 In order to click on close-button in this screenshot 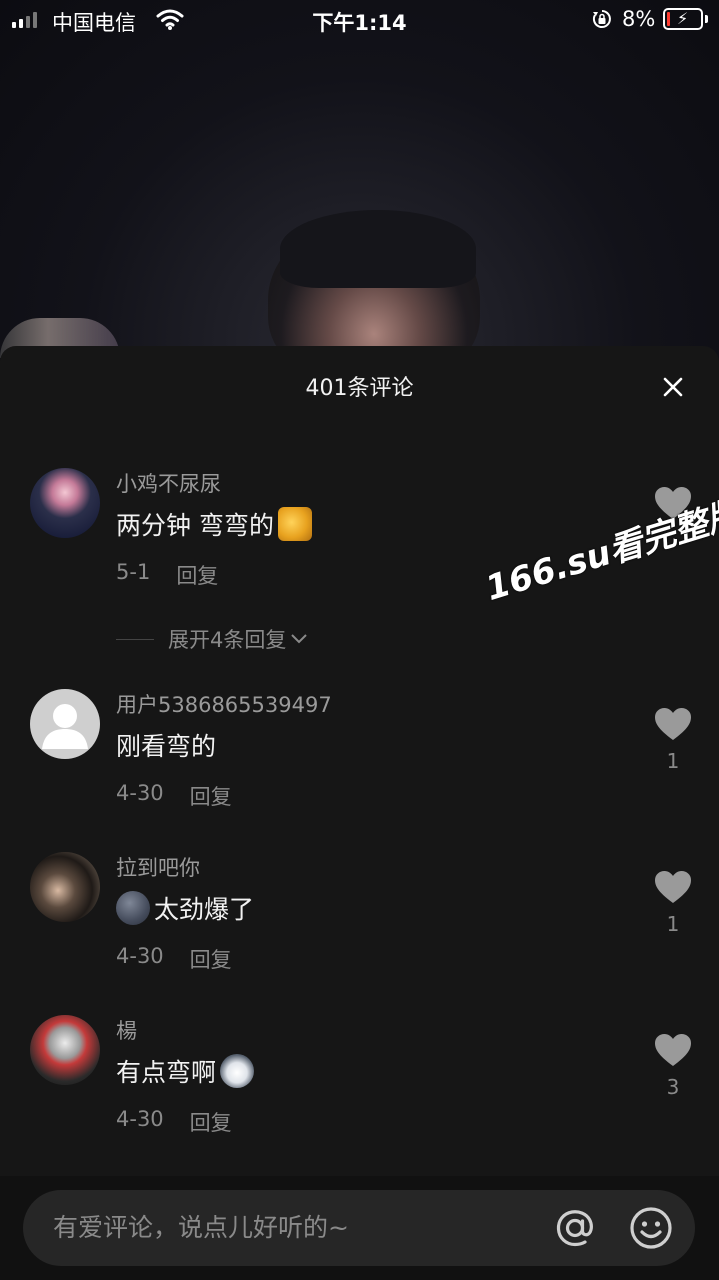, I will do `click(673, 387)`.